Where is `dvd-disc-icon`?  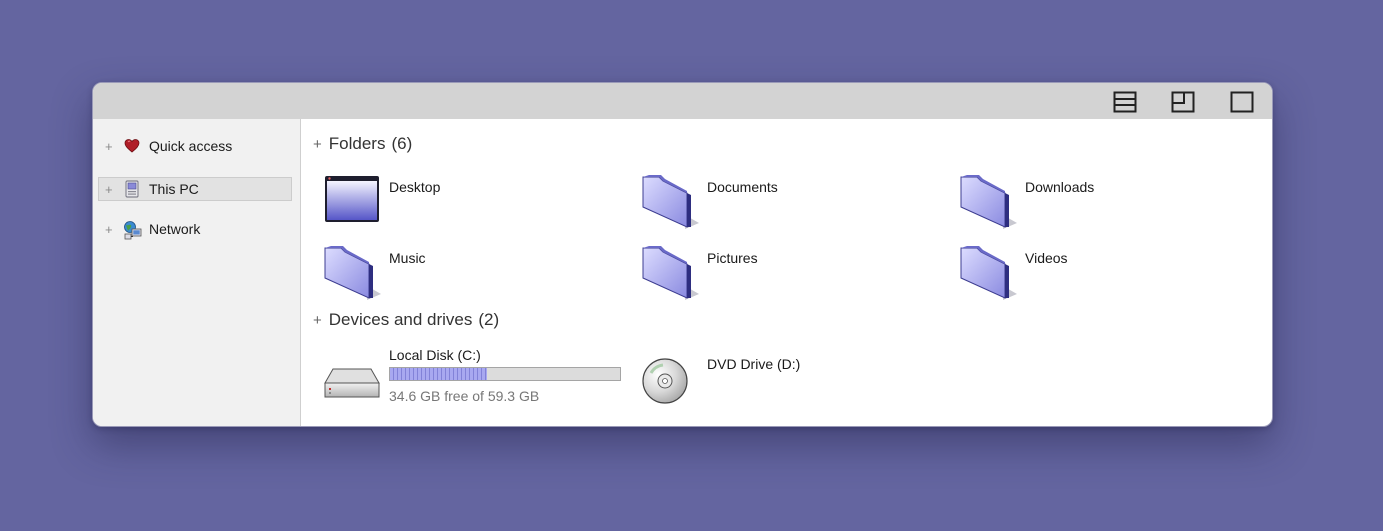
dvd-disc-icon is located at coordinates (672, 382).